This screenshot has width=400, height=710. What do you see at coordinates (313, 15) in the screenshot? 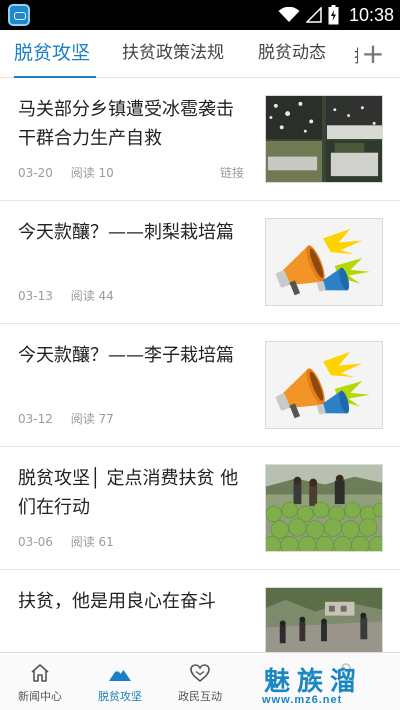
I see `signal-icon` at bounding box center [313, 15].